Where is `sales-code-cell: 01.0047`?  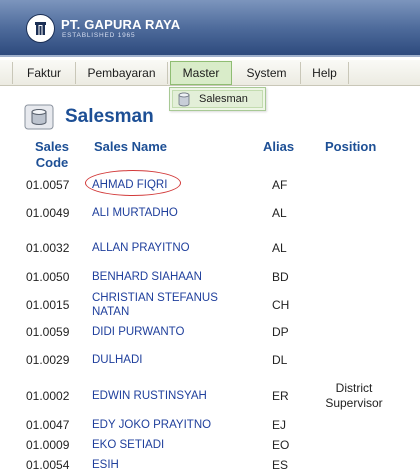 sales-code-cell: 01.0047 is located at coordinates (48, 425).